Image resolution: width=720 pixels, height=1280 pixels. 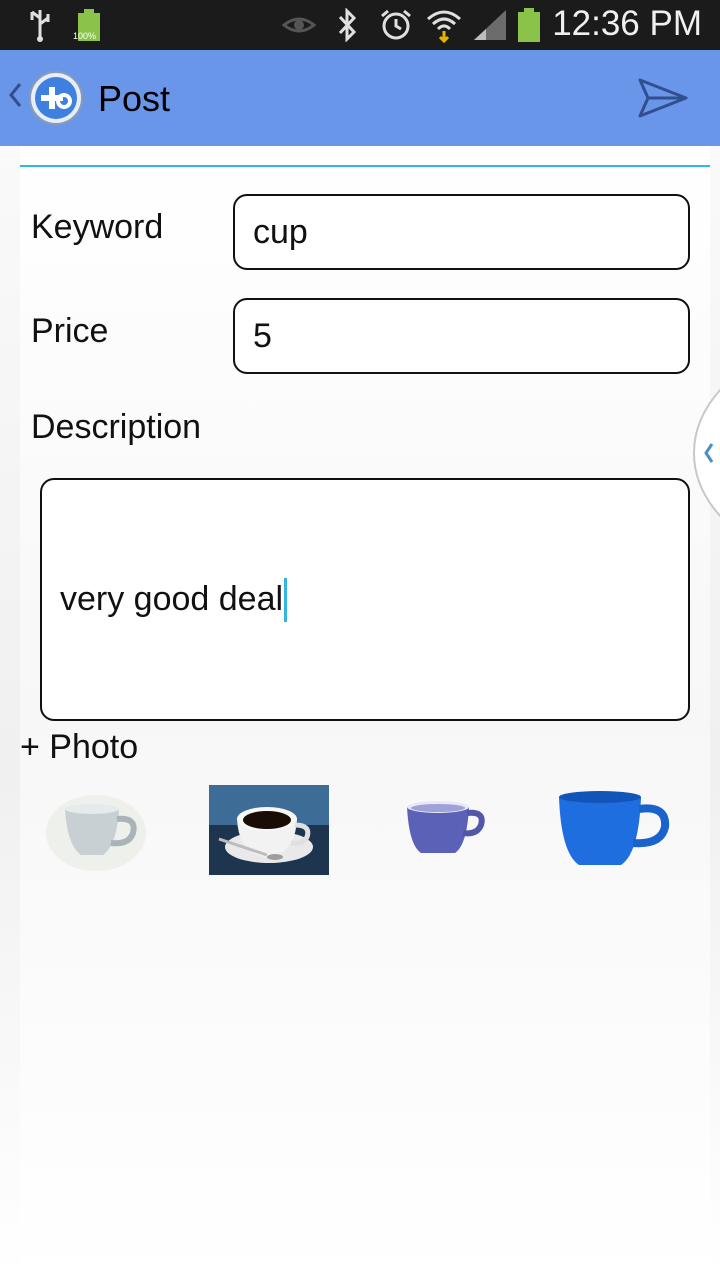 What do you see at coordinates (40, 25) in the screenshot?
I see `usb-icon` at bounding box center [40, 25].